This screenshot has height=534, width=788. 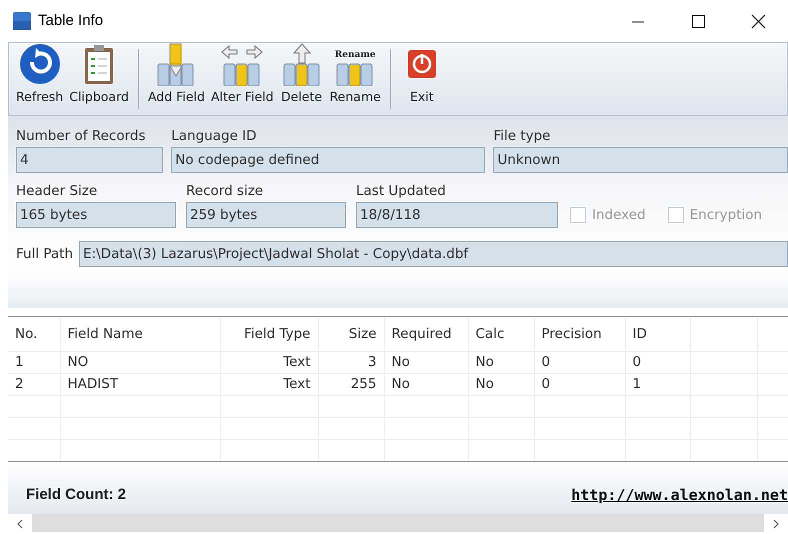 I want to click on table-cell: 3, so click(x=372, y=362).